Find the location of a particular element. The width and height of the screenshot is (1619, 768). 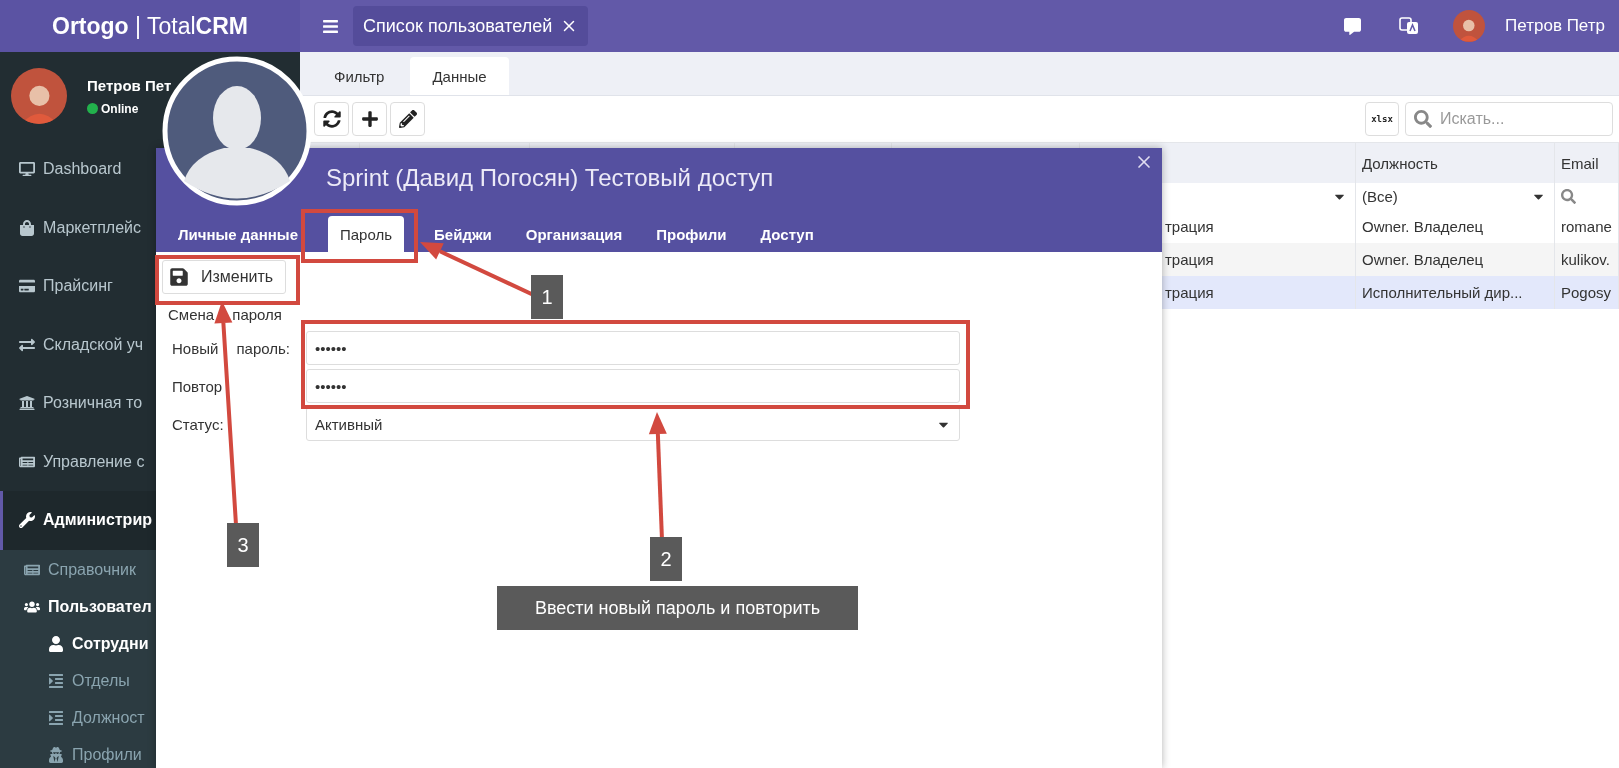

edit-button is located at coordinates (407, 119).